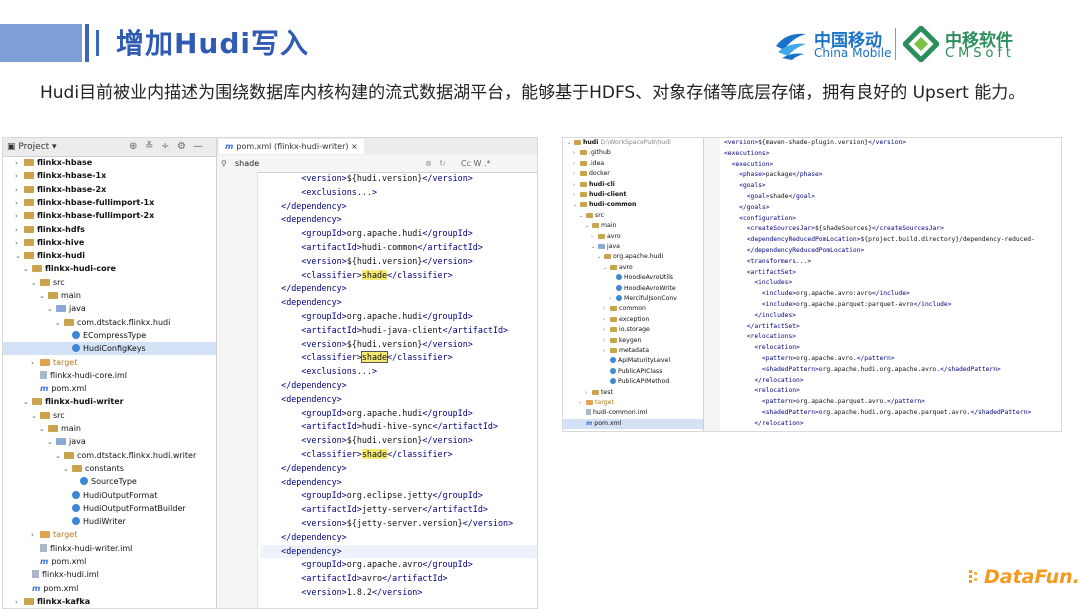  Describe the element at coordinates (633, 278) in the screenshot. I see `tree-item: HoodieAvroUtils` at that location.